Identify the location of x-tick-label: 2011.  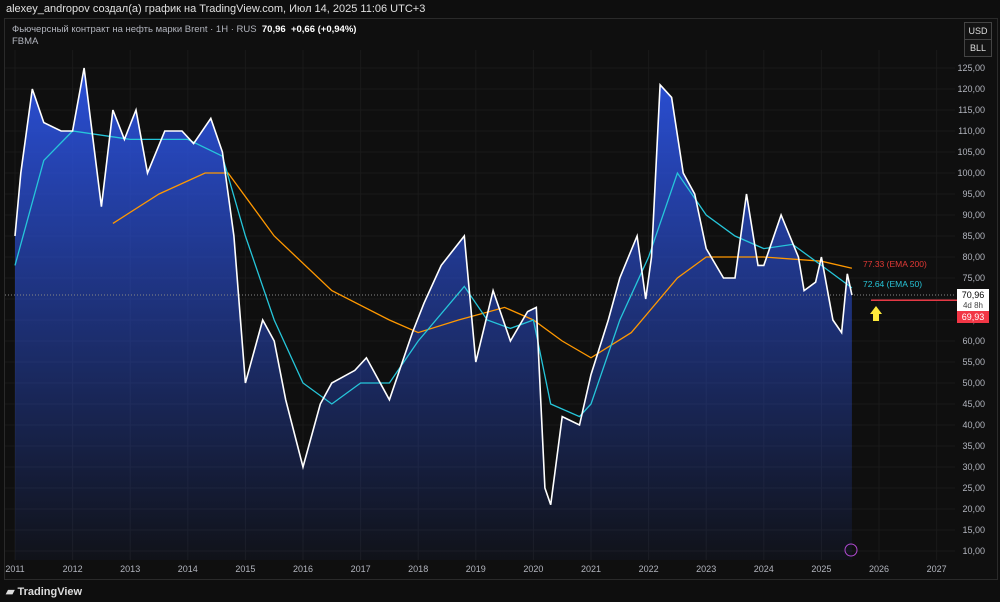
(14, 569).